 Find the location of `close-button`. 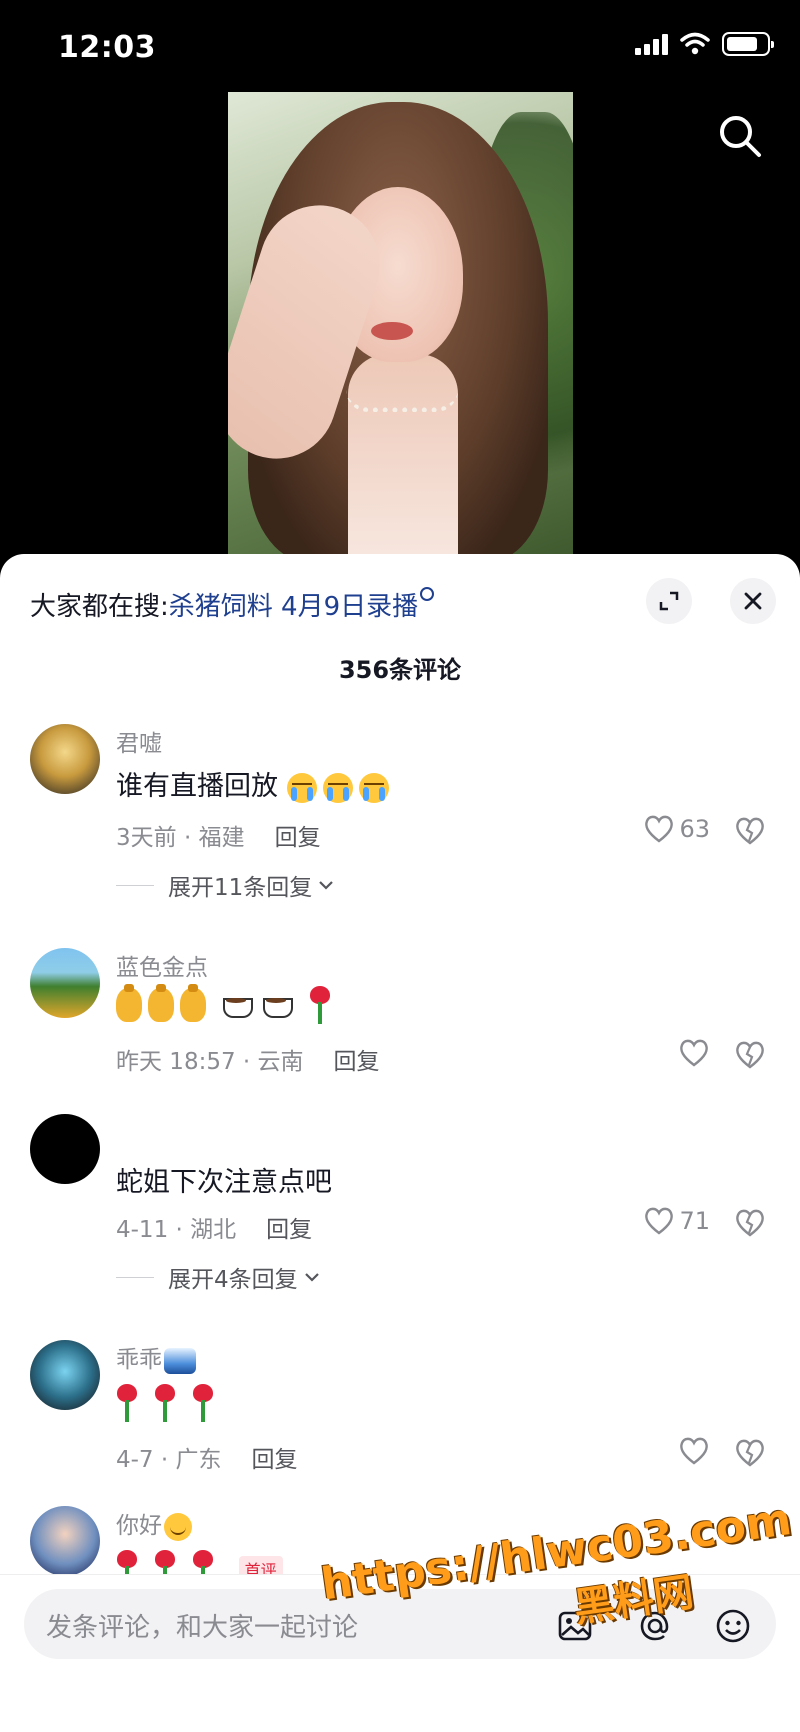

close-button is located at coordinates (753, 601).